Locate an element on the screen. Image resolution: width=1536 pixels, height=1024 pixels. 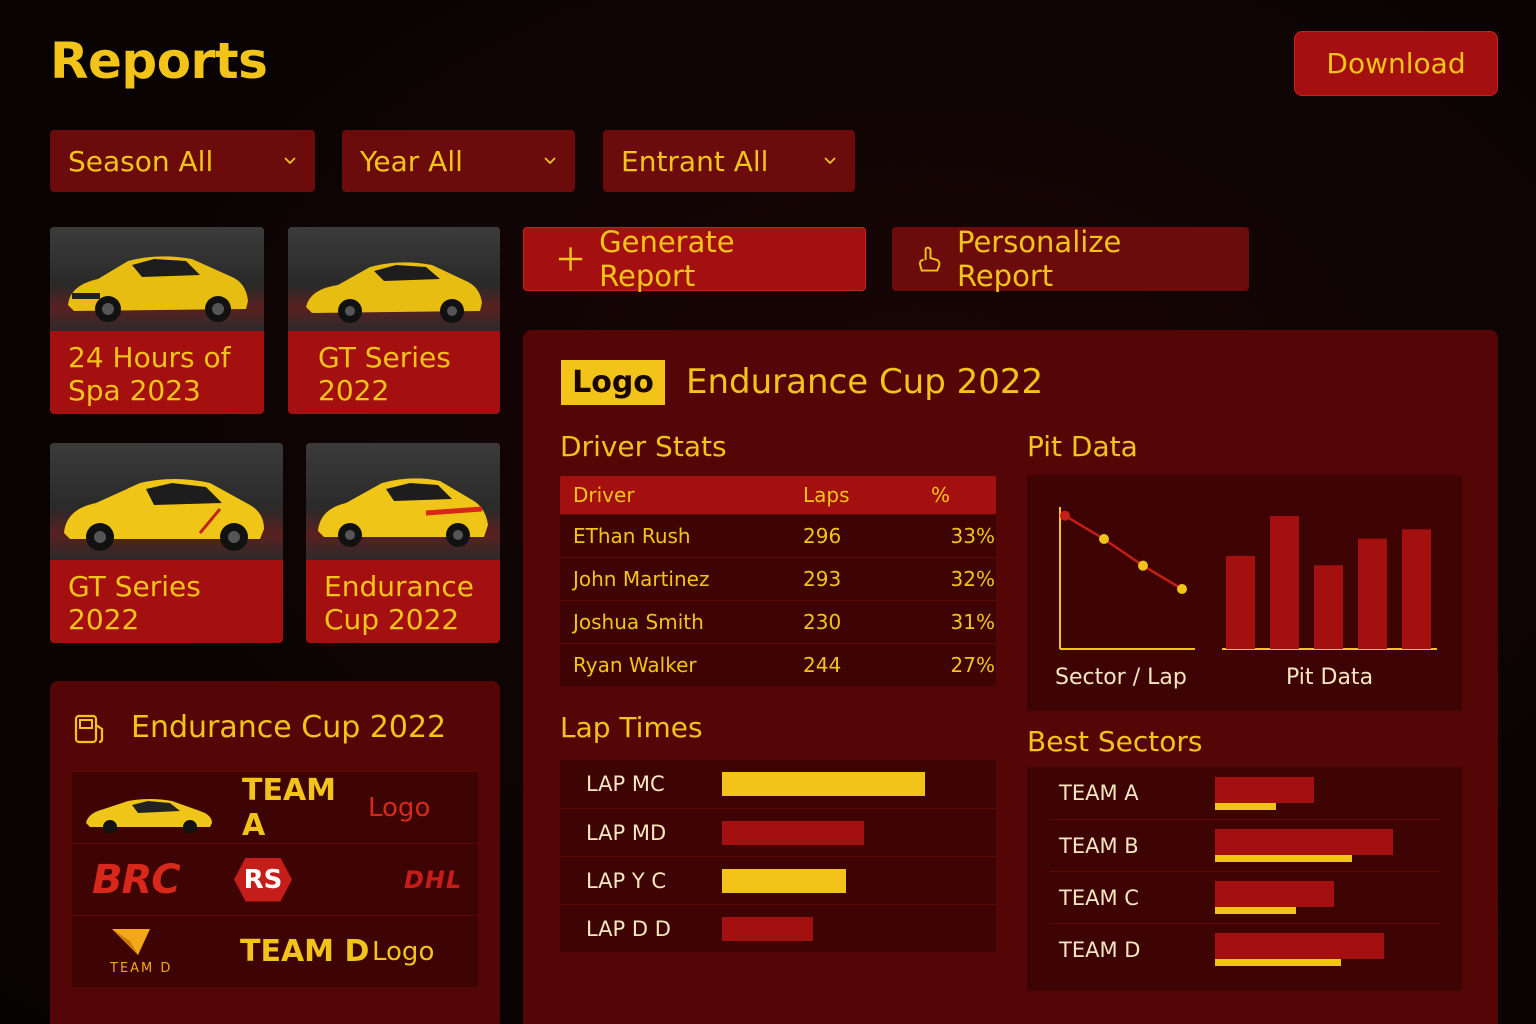
brc-logo: BRC is located at coordinates (136, 879).